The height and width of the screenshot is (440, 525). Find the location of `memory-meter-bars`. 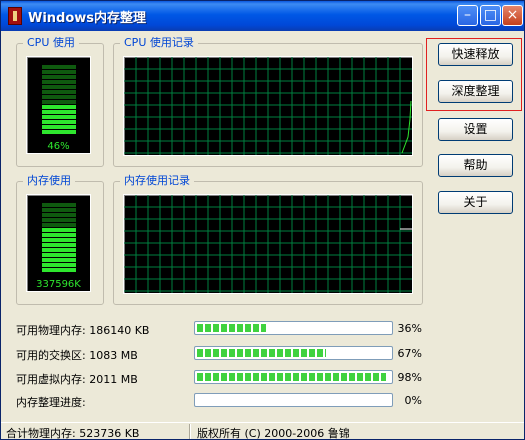

memory-meter-bars is located at coordinates (59, 238).